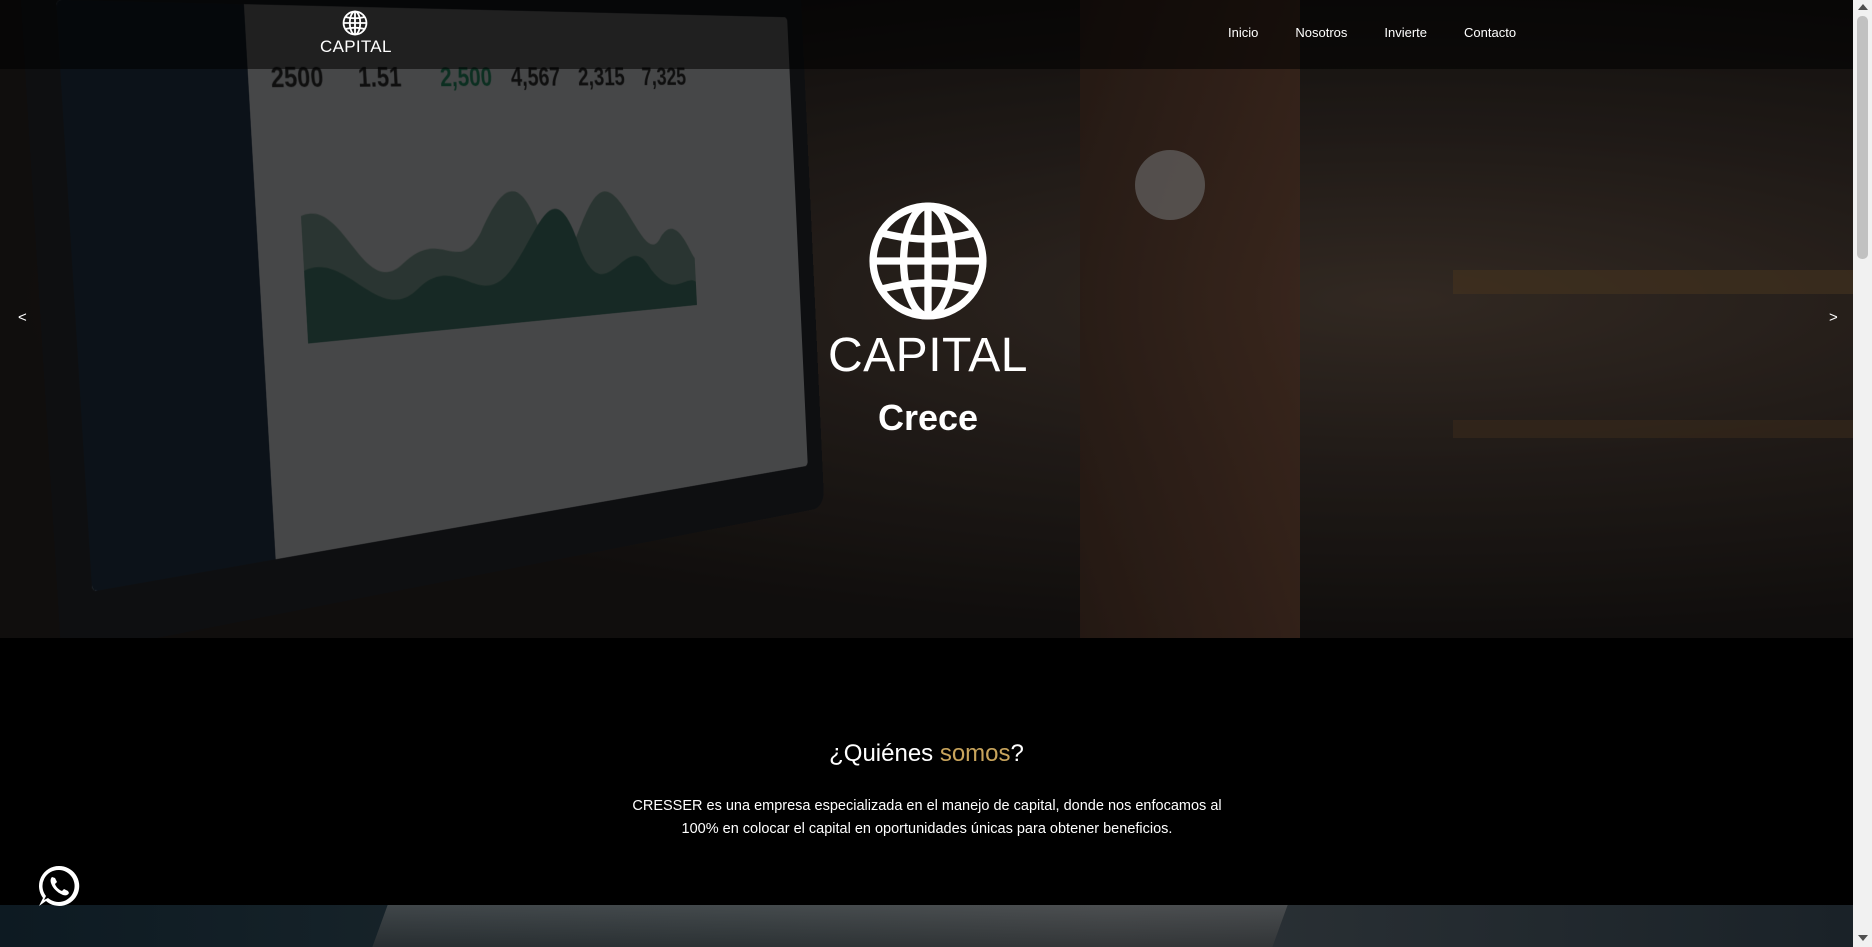 The width and height of the screenshot is (1872, 947). Describe the element at coordinates (1863, 938) in the screenshot. I see `scroll-down-arrow-icon` at that location.